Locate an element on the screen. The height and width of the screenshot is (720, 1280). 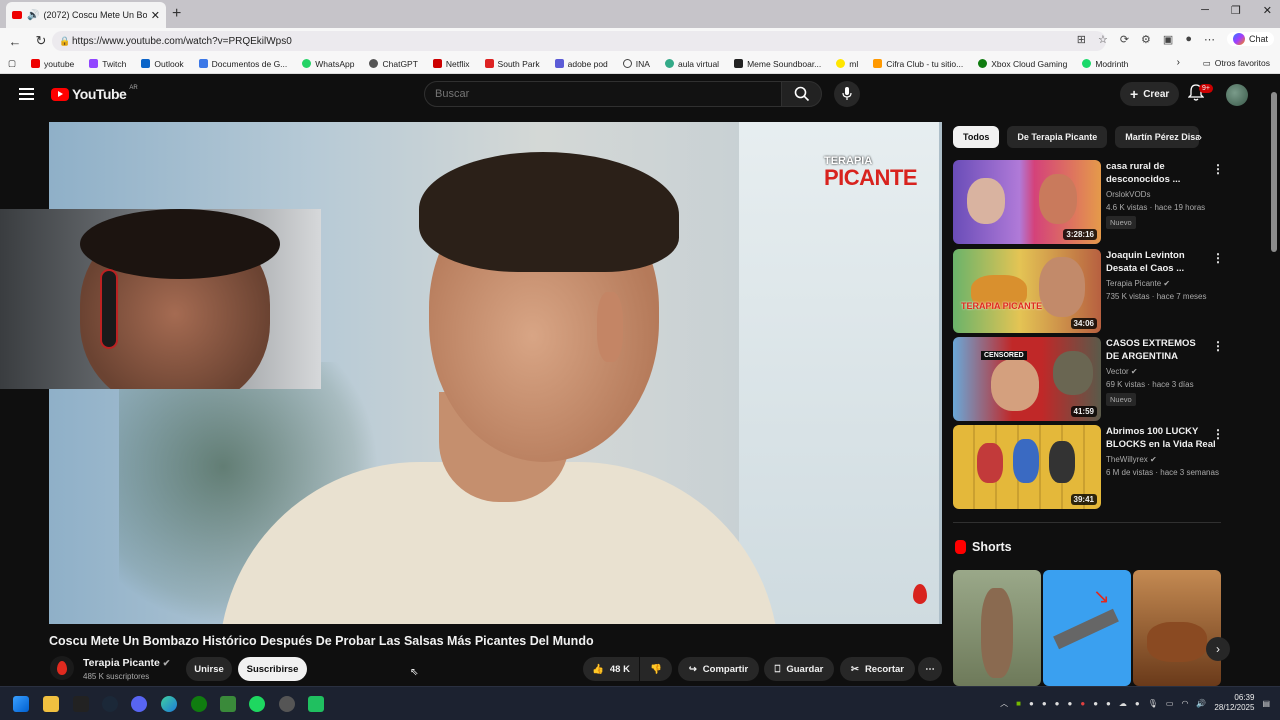
more-actions-button: ⋯ is located at coordinates (930, 669).